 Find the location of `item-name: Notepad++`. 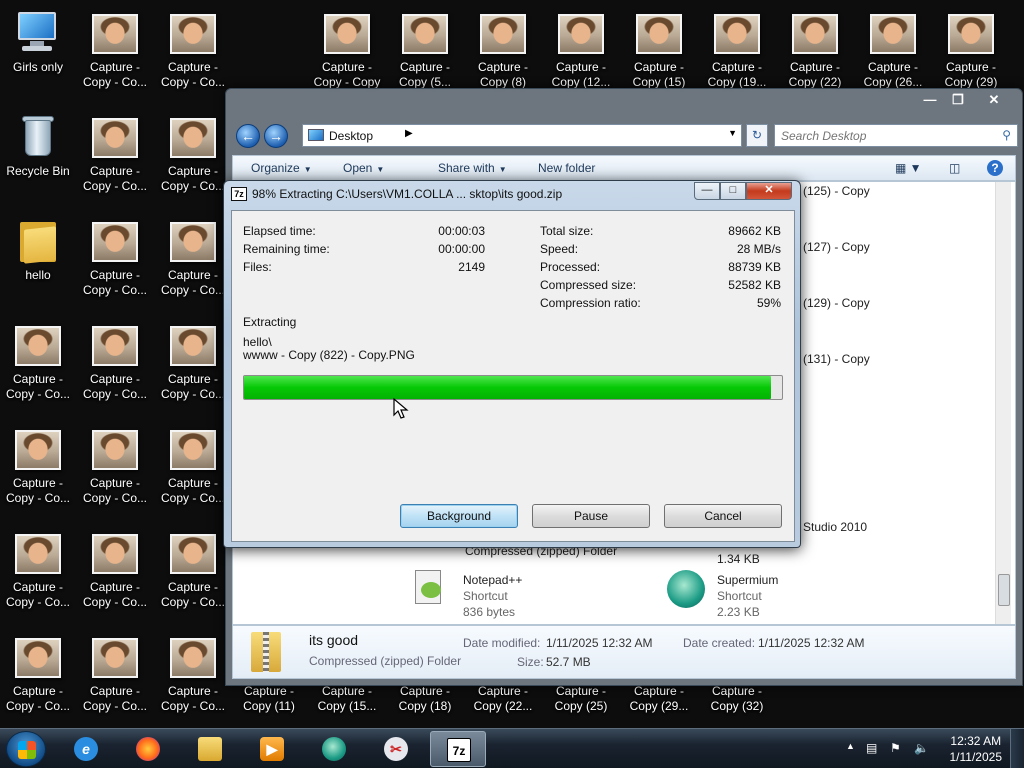

item-name: Notepad++ is located at coordinates (493, 580).